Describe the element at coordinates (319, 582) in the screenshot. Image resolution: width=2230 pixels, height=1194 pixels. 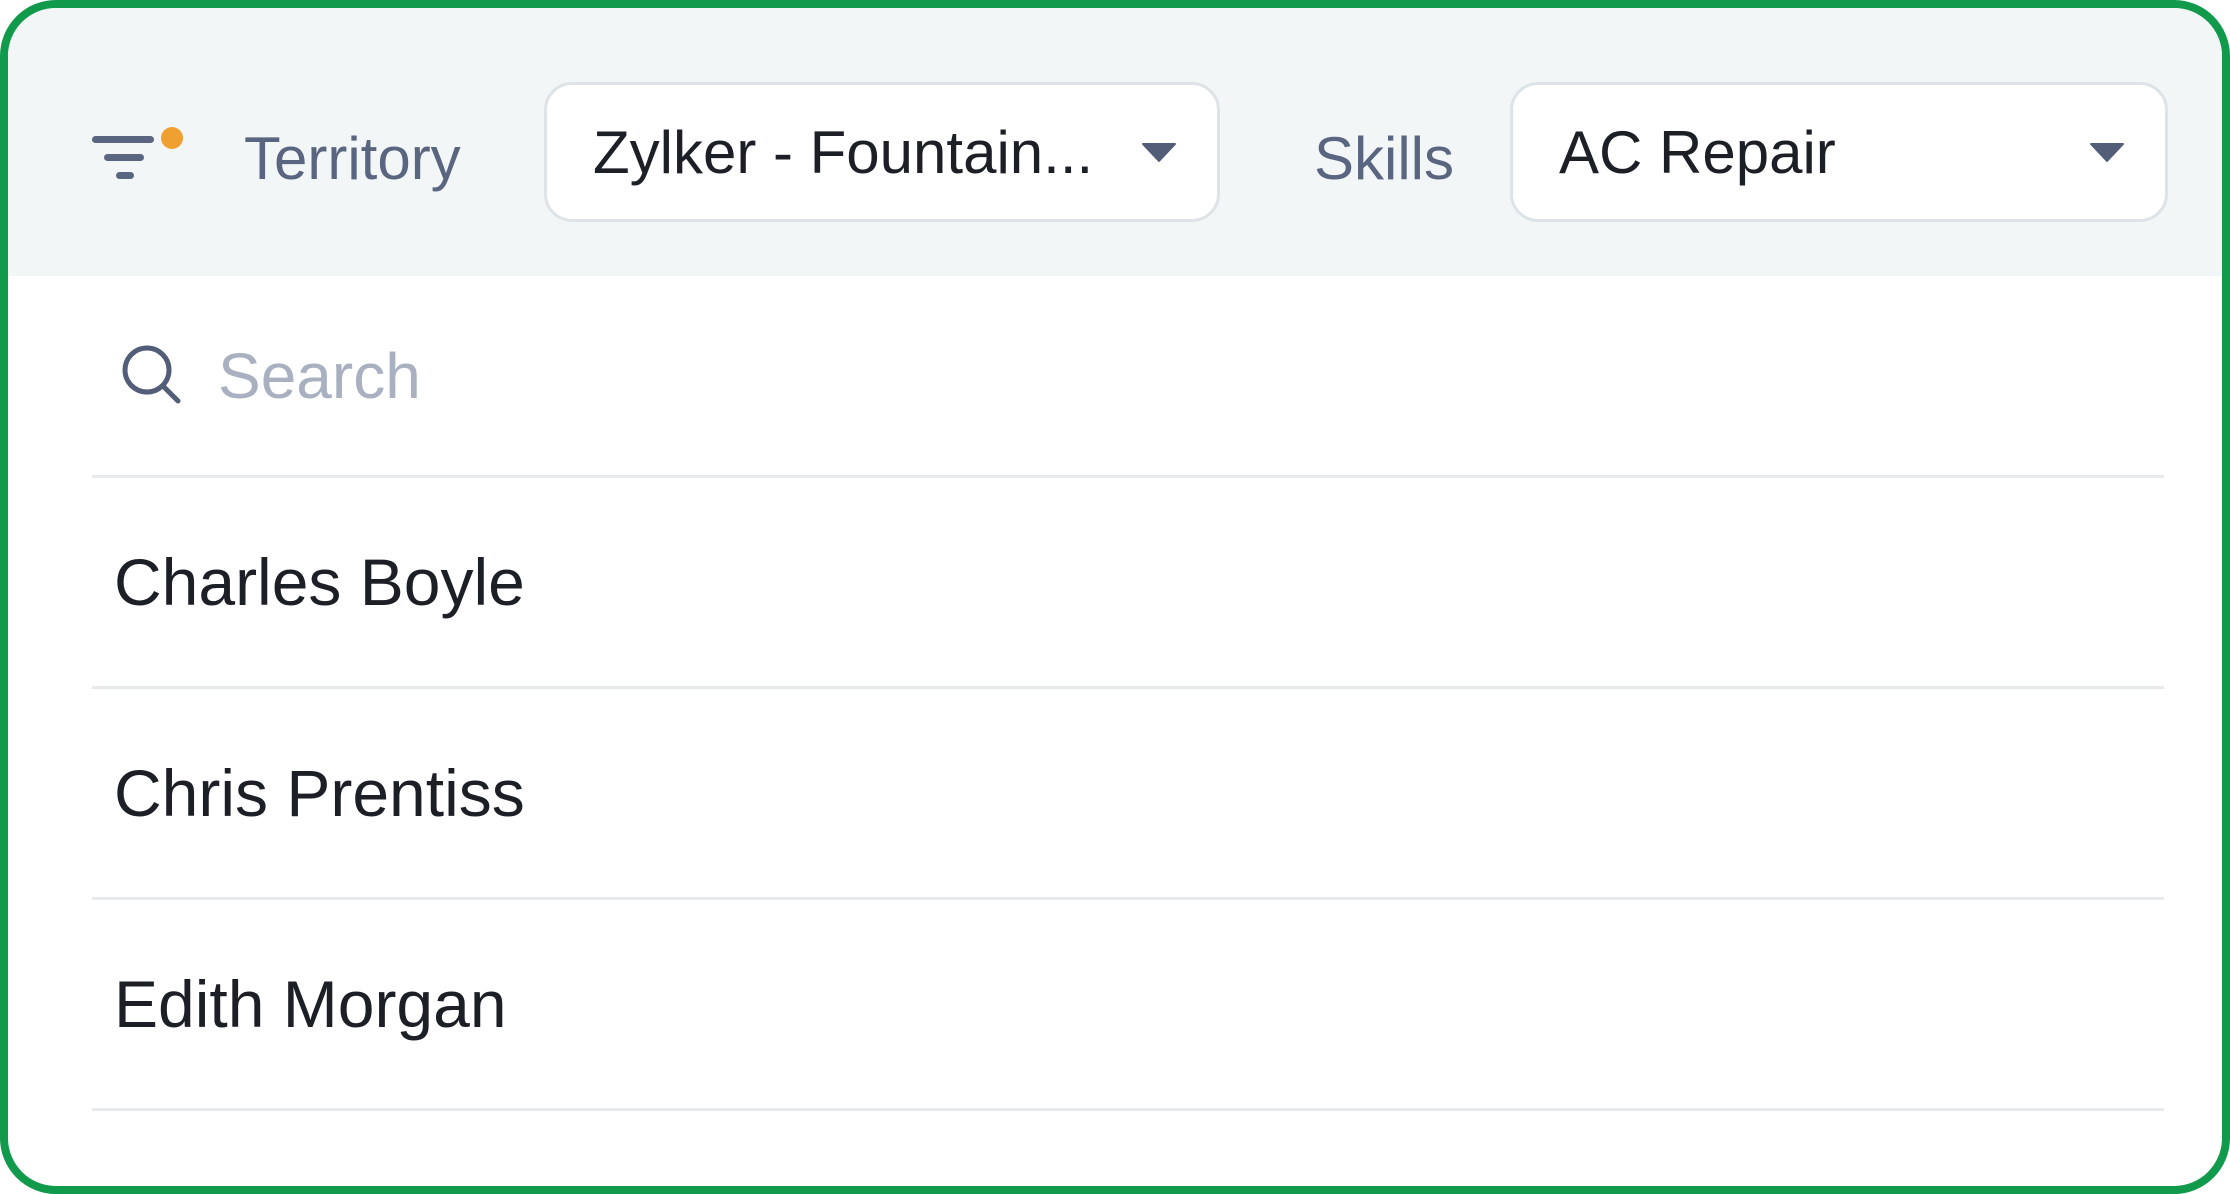
I see `technician-name: Charles Boyle` at that location.